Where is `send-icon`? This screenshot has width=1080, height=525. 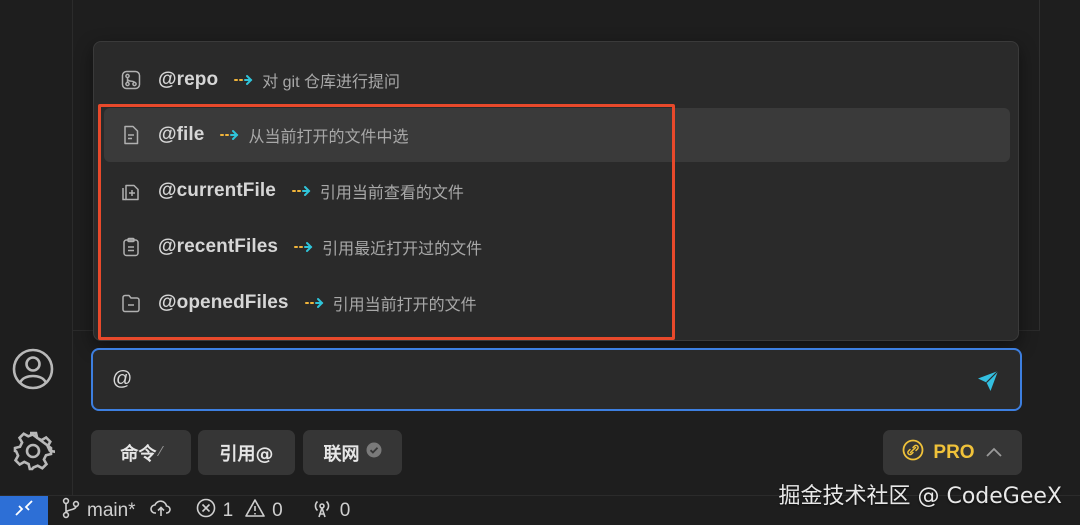 send-icon is located at coordinates (988, 381).